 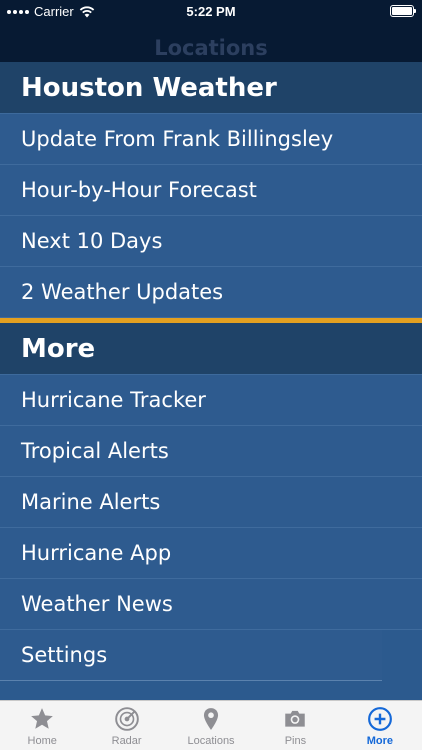 What do you see at coordinates (211, 139) in the screenshot?
I see `menu-item-update-frank-billingsley: Update From Frank Billingsley` at bounding box center [211, 139].